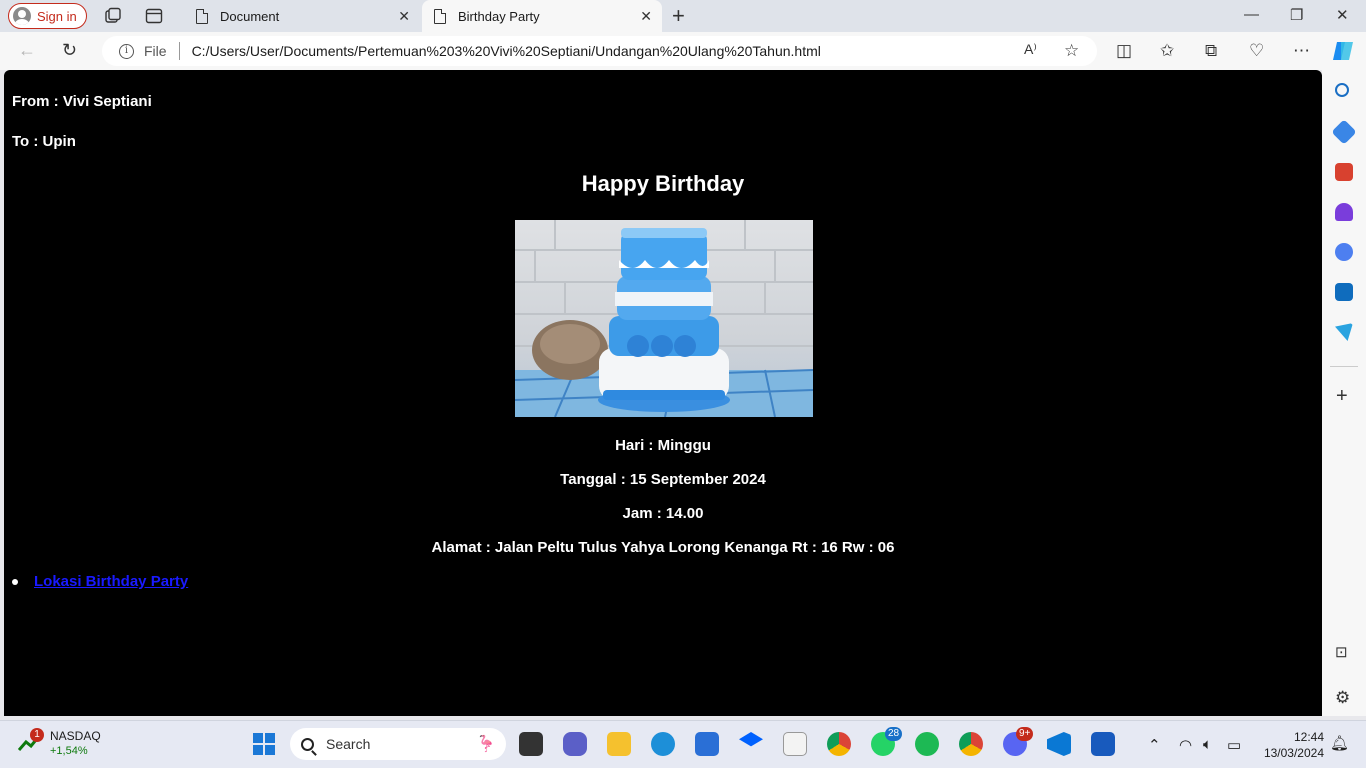  Describe the element at coordinates (971, 744) in the screenshot. I see `chrome-profile-icon` at that location.